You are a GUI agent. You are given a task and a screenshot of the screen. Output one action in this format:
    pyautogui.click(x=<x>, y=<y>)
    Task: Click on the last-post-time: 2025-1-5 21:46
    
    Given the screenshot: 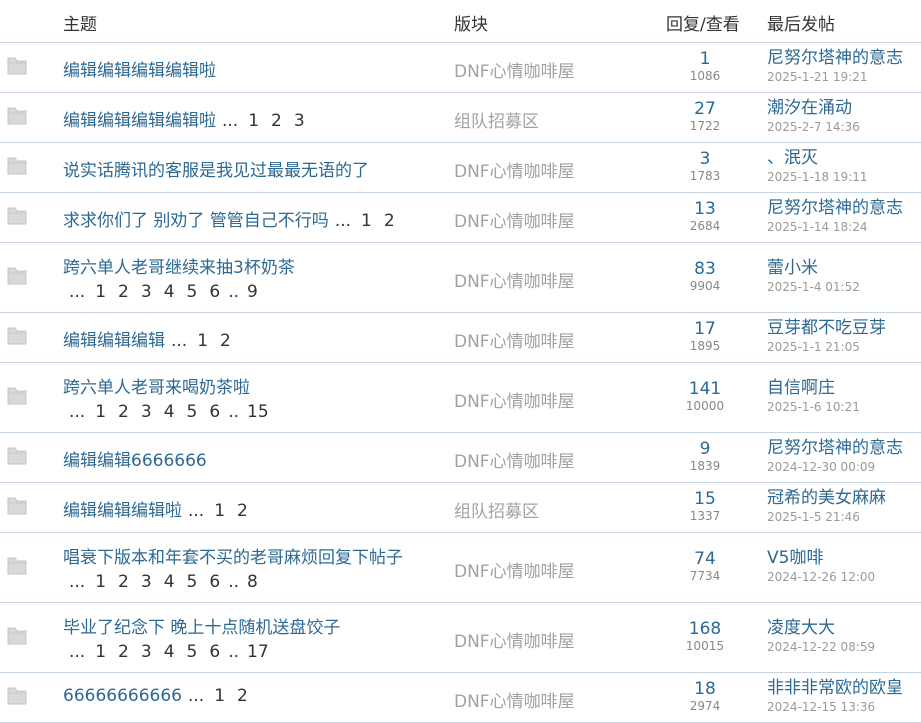 What is the action you would take?
    pyautogui.click(x=826, y=517)
    